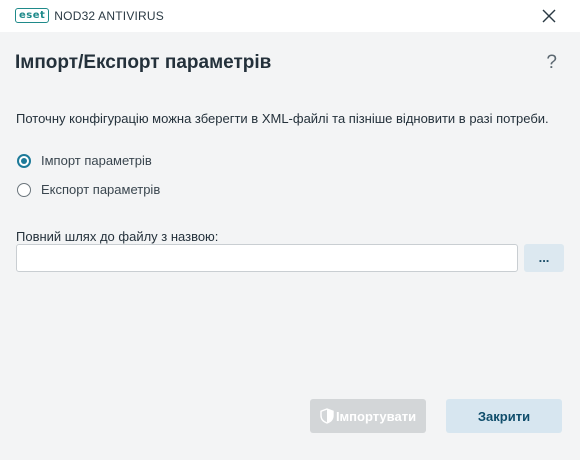 The image size is (580, 460). What do you see at coordinates (376, 416) in the screenshot?
I see `import-button-label: Імпортувати` at bounding box center [376, 416].